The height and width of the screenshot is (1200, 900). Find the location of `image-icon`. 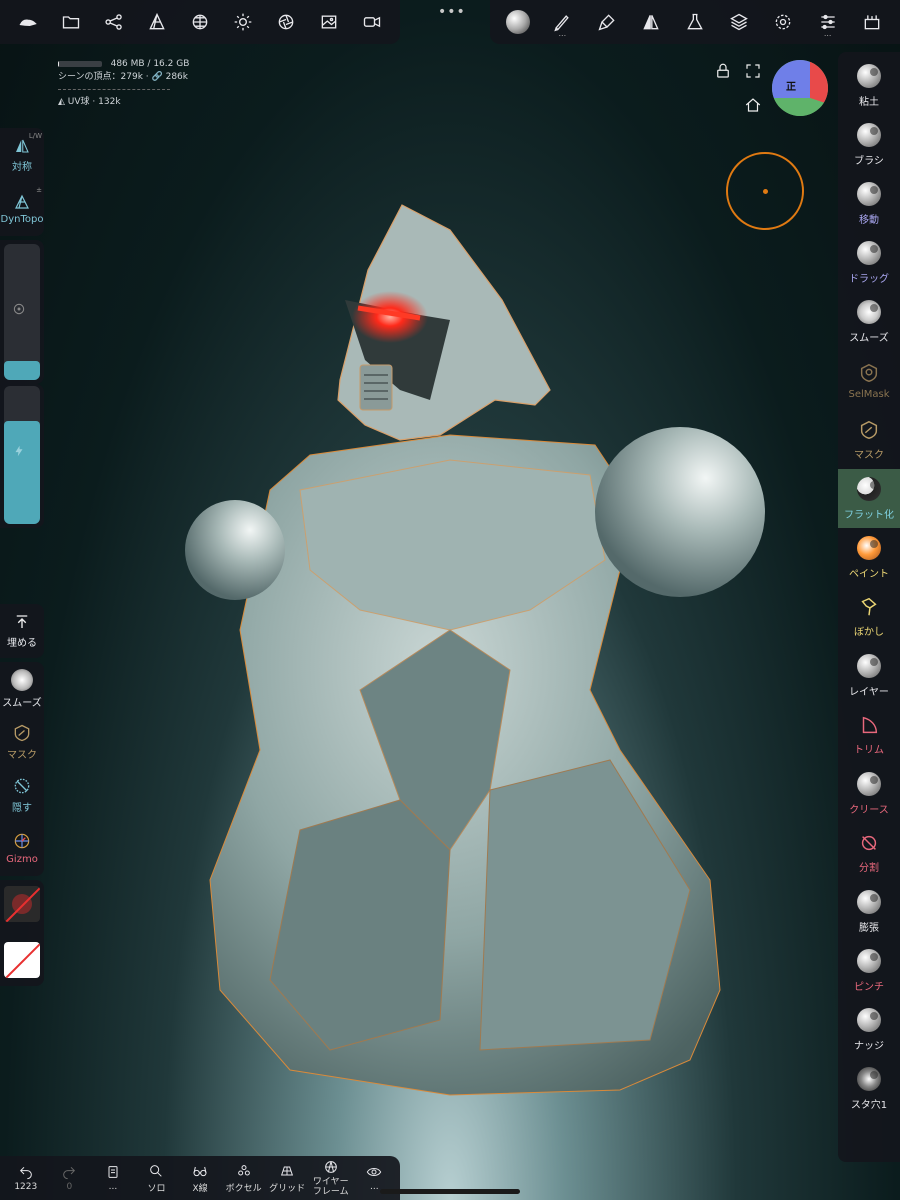

image-icon is located at coordinates (329, 22).